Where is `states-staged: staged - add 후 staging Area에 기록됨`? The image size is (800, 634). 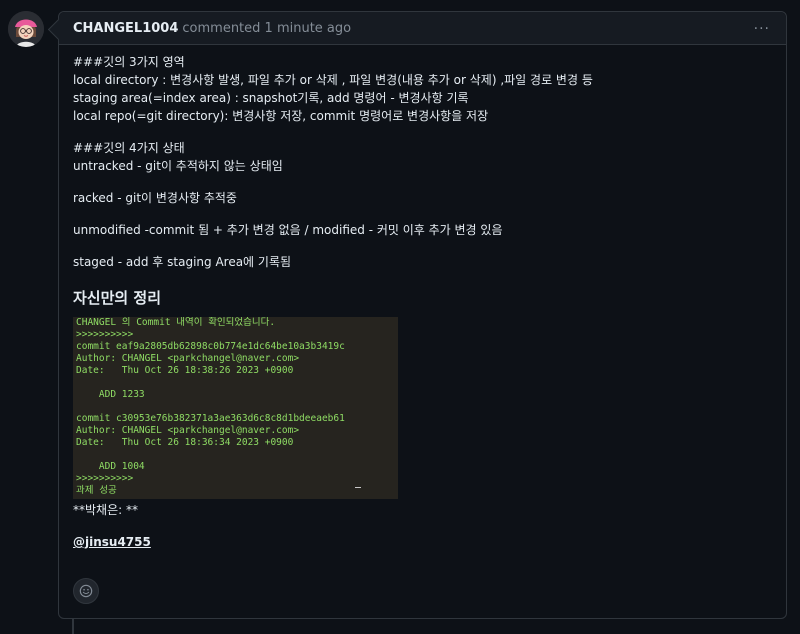
states-staged: staged - add 후 staging Area에 기록됨 is located at coordinates (182, 262).